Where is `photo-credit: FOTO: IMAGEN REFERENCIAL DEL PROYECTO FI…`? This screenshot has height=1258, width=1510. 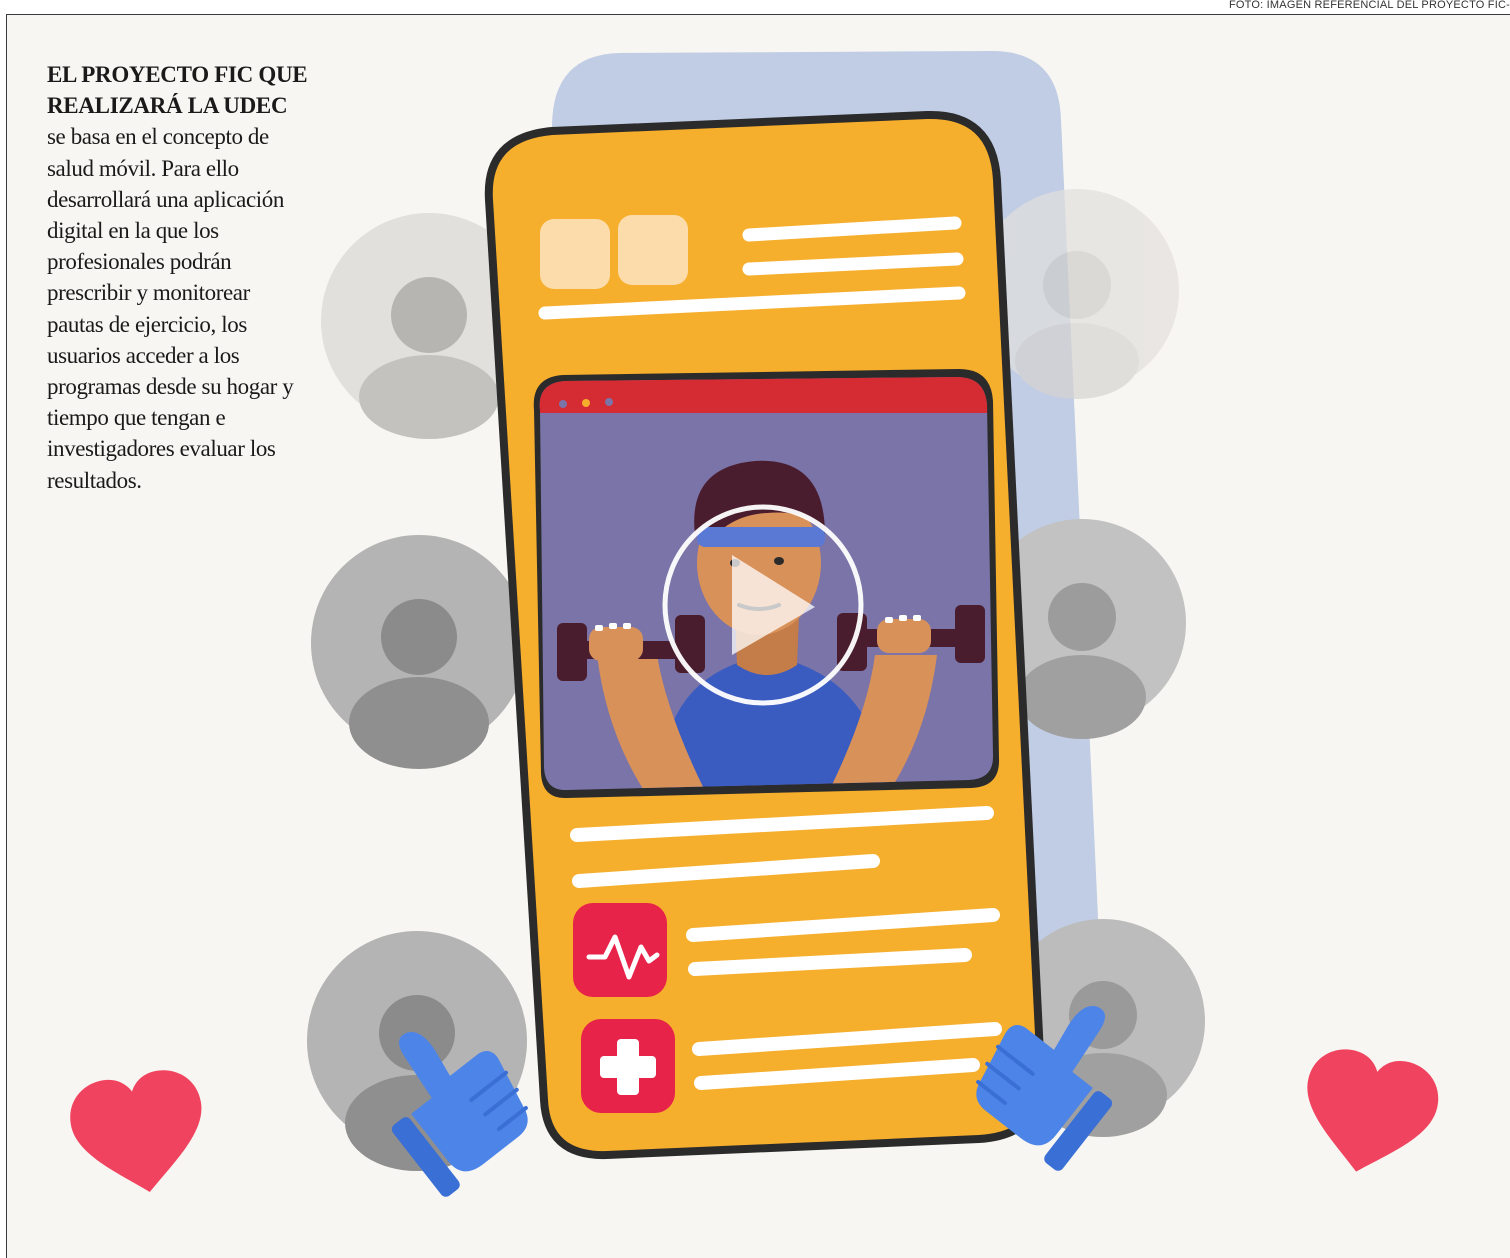 photo-credit: FOTO: IMAGEN REFERENCIAL DEL PROYECTO FI… is located at coordinates (1369, 5).